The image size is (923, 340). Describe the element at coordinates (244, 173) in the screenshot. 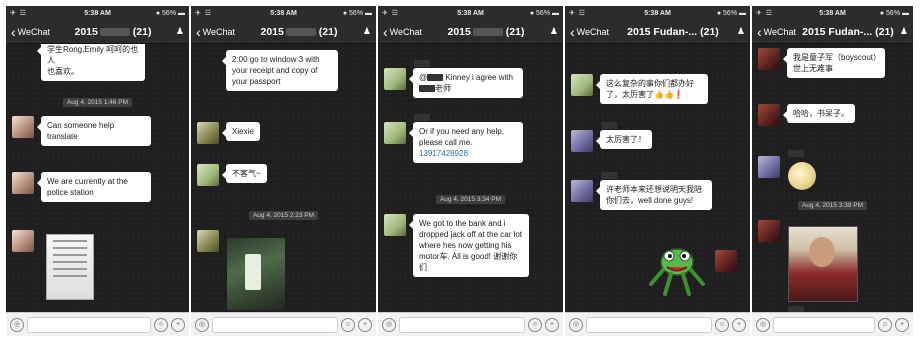

I see `message-bubble: 不客气~` at that location.